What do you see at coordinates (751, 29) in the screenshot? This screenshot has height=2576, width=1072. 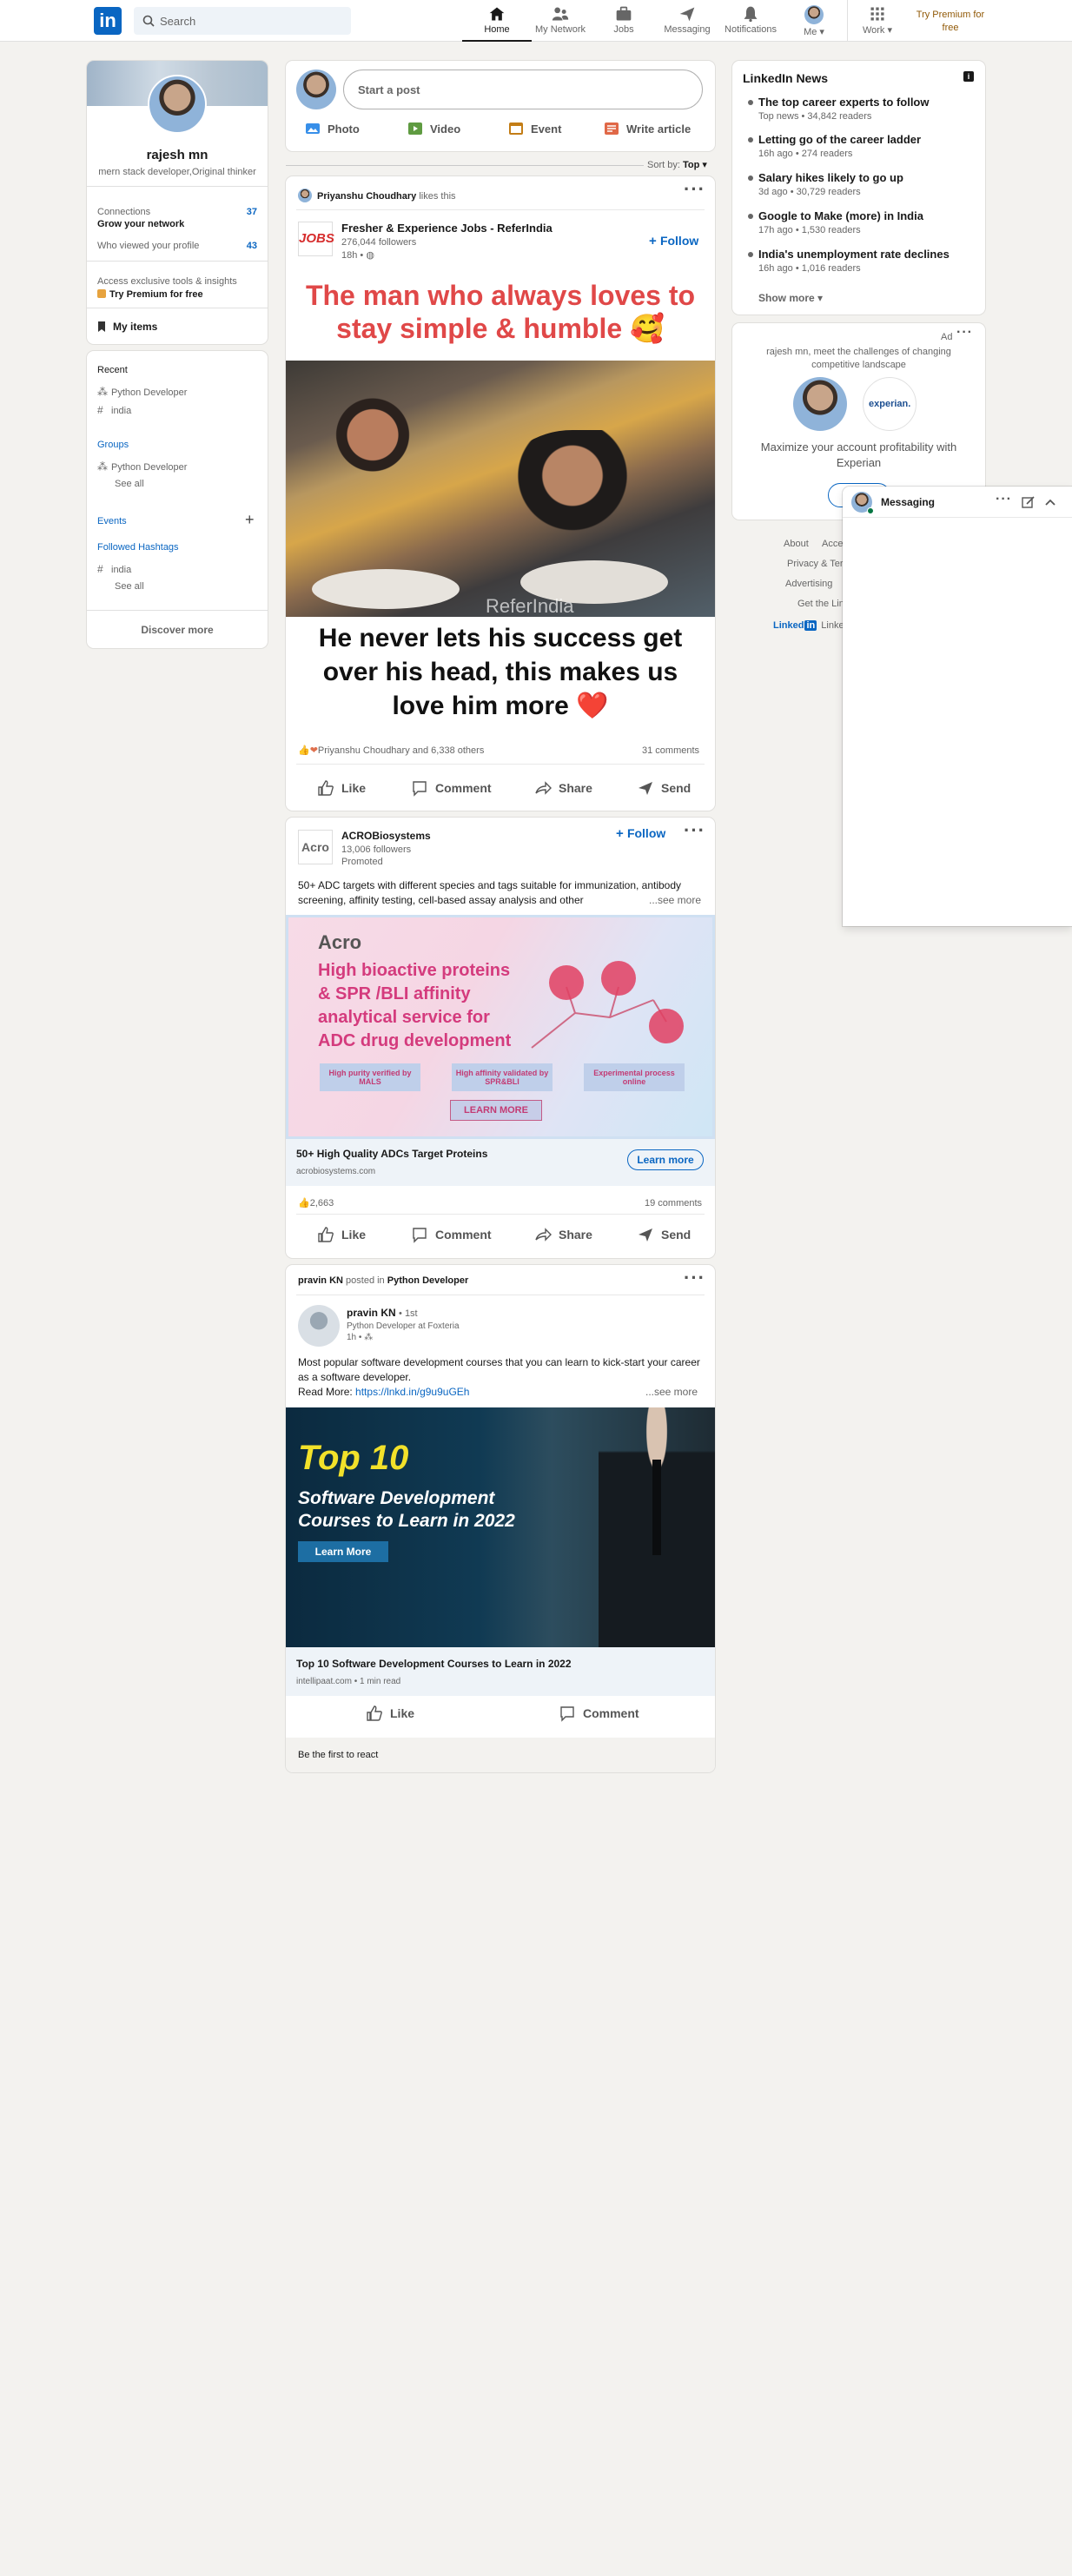 I see `nav-label: Notifications` at bounding box center [751, 29].